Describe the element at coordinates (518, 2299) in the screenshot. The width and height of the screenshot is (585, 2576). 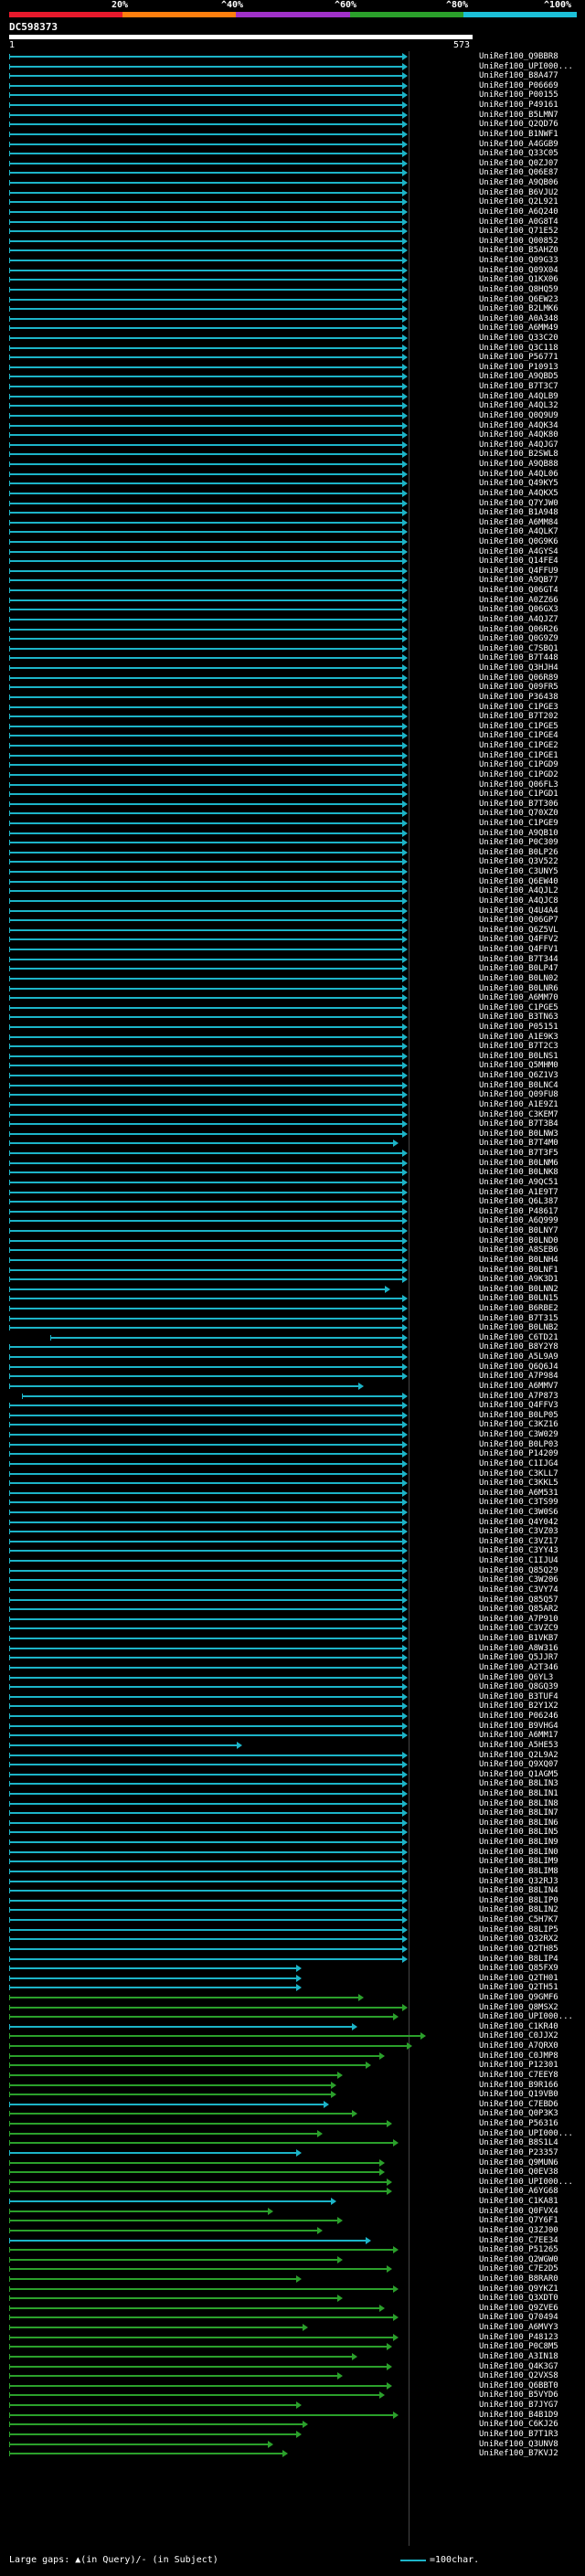
I see `hit-label-link: UniRef100_Q3XDT0` at that location.